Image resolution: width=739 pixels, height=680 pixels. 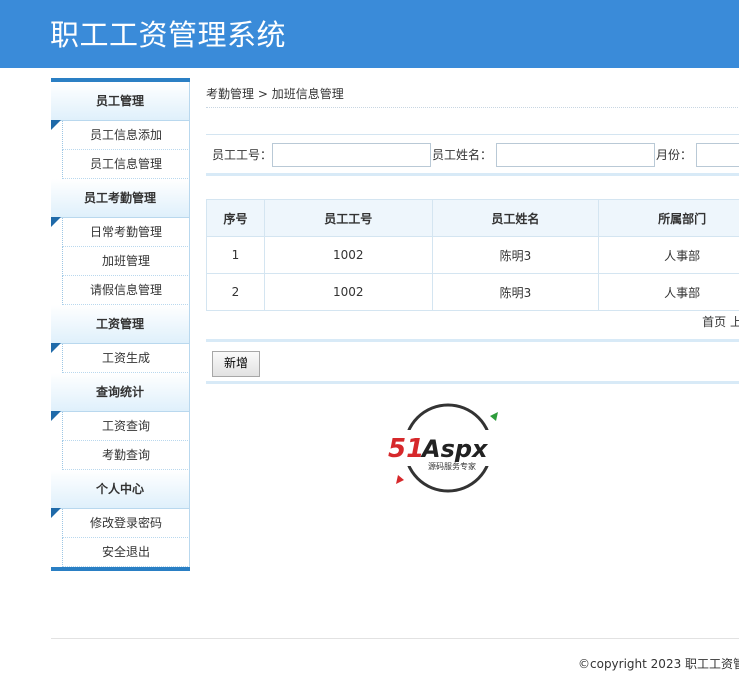 What do you see at coordinates (307, 94) in the screenshot?
I see `breadcrumb-current: 加班信息管理` at bounding box center [307, 94].